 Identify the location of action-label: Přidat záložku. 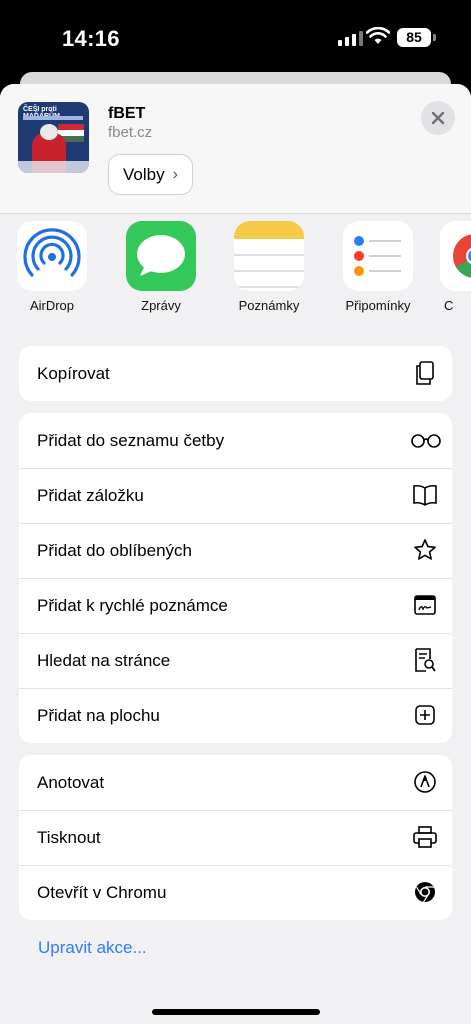
(90, 495).